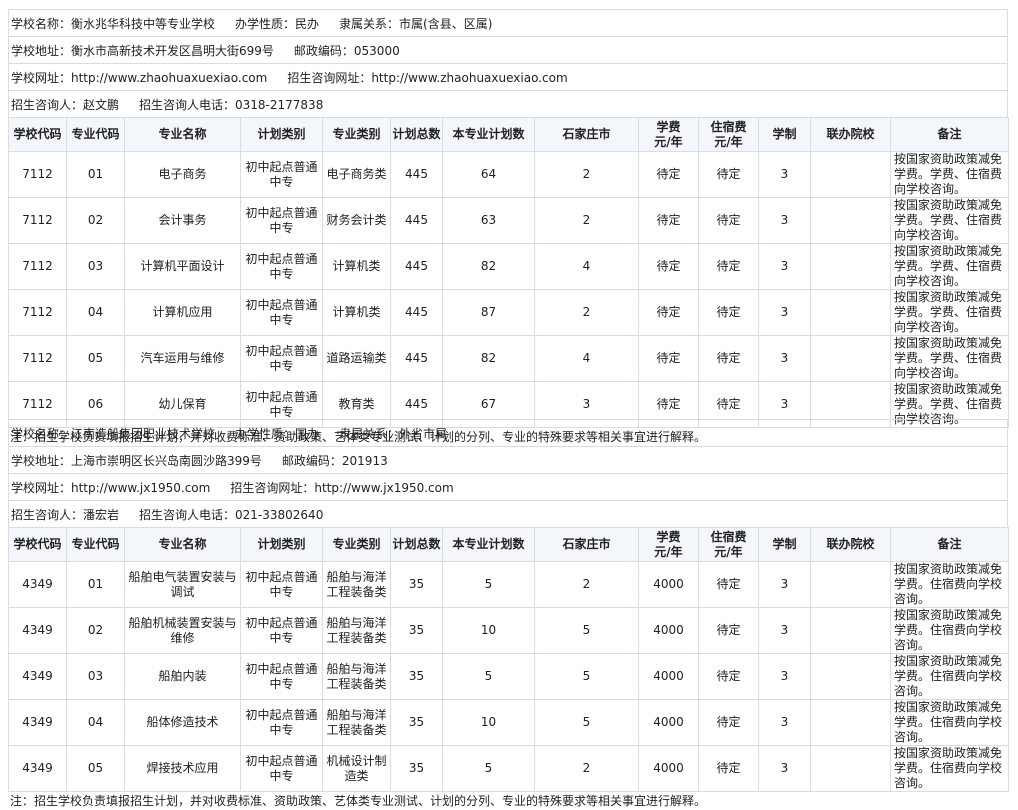  Describe the element at coordinates (182, 312) in the screenshot. I see `table-cell: 计算机应用` at that location.